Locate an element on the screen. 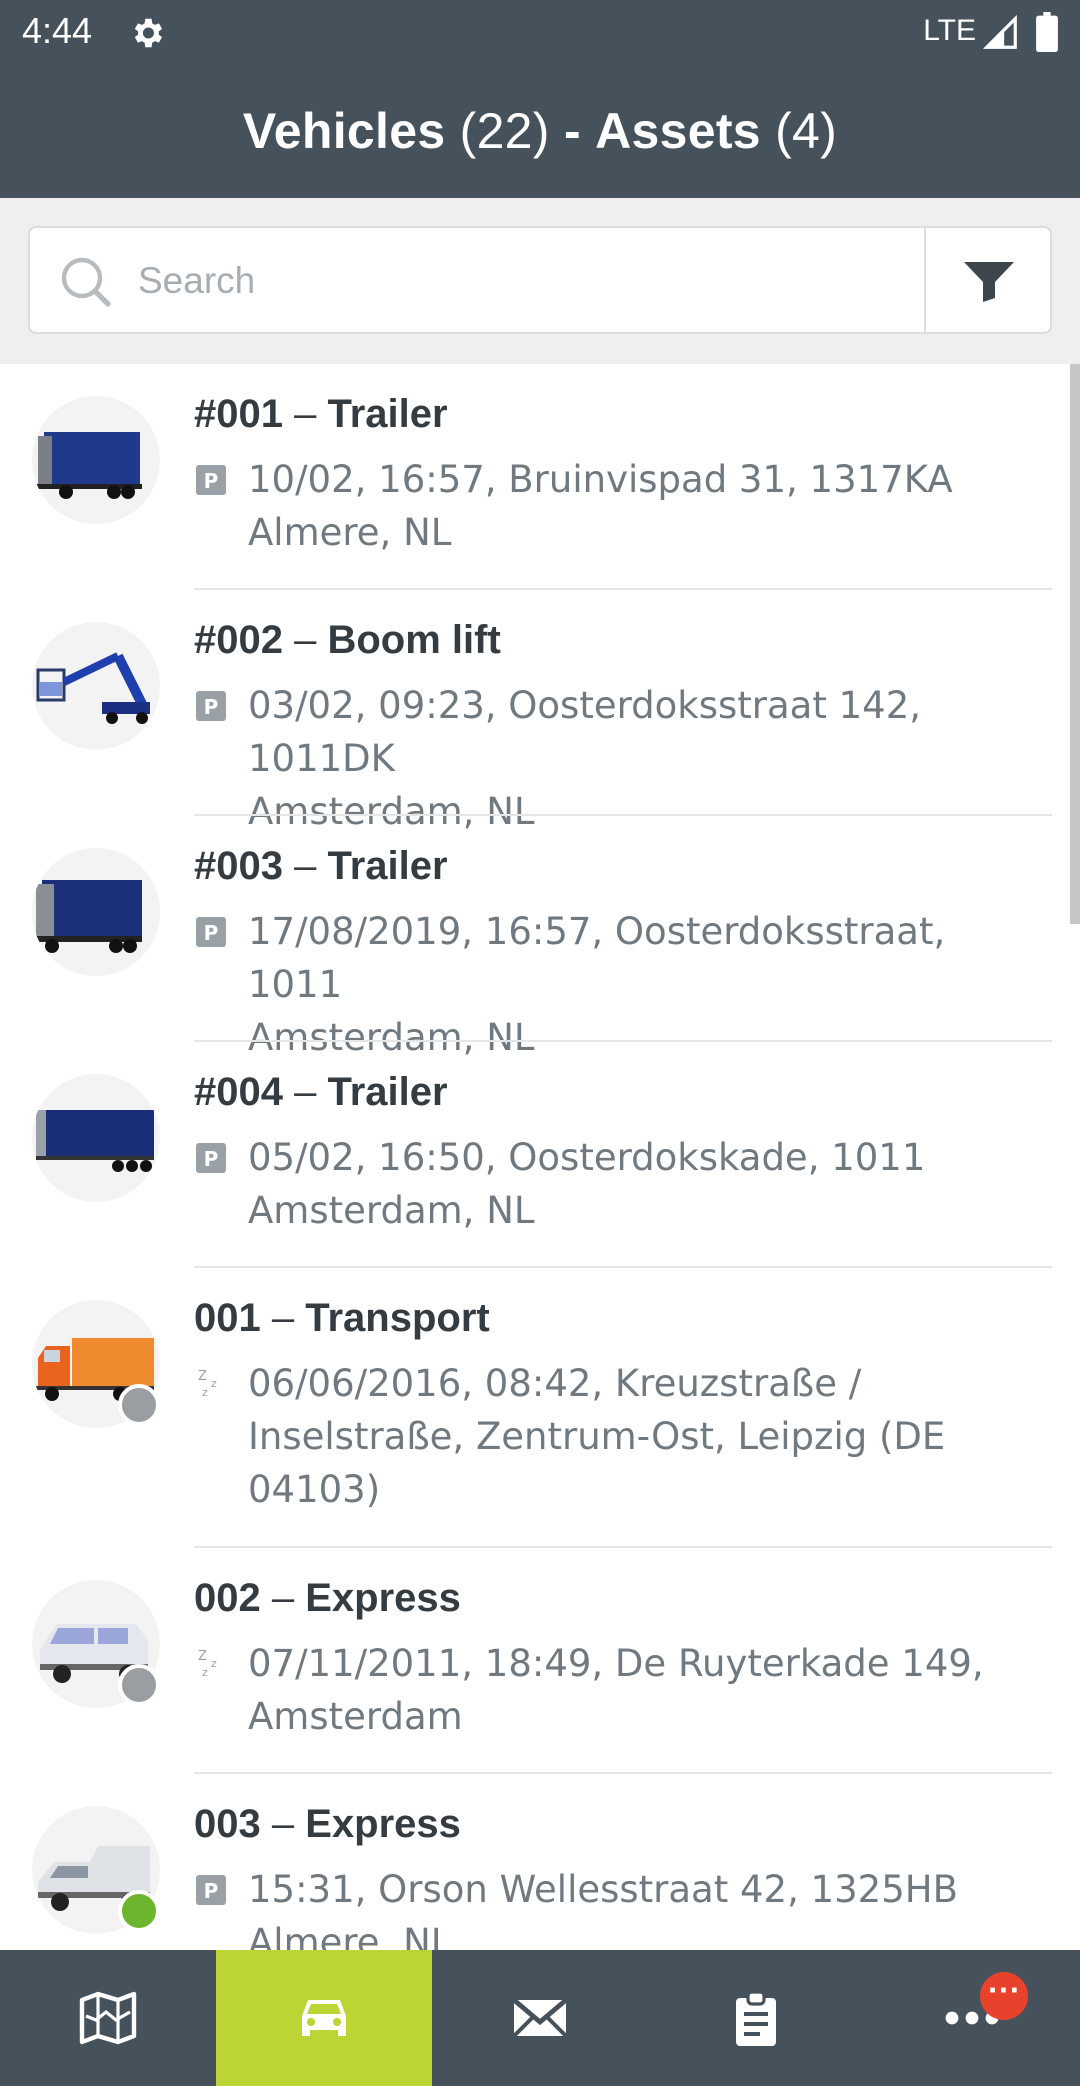  car-icon is located at coordinates (324, 2018).